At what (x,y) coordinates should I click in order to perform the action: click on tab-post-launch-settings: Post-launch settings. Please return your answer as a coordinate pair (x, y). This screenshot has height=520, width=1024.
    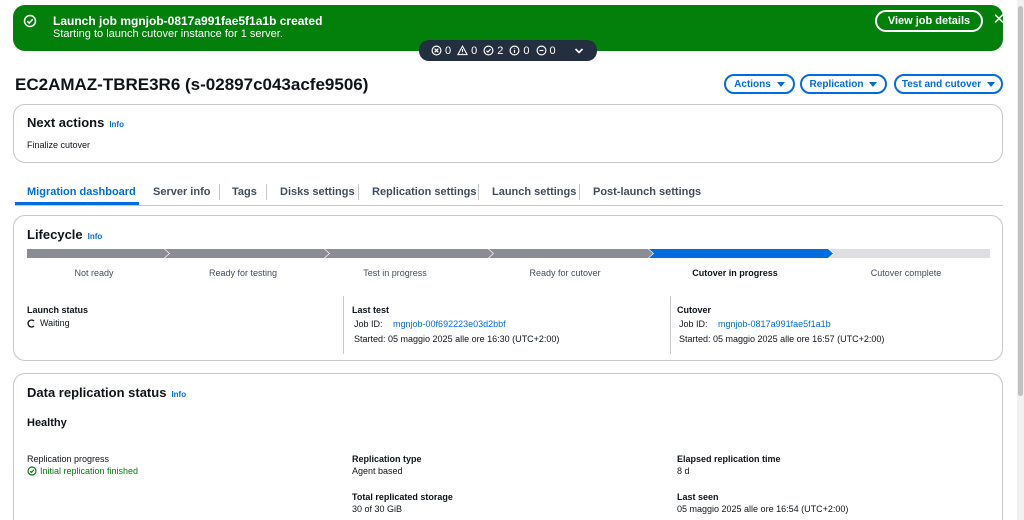
    Looking at the image, I should click on (647, 192).